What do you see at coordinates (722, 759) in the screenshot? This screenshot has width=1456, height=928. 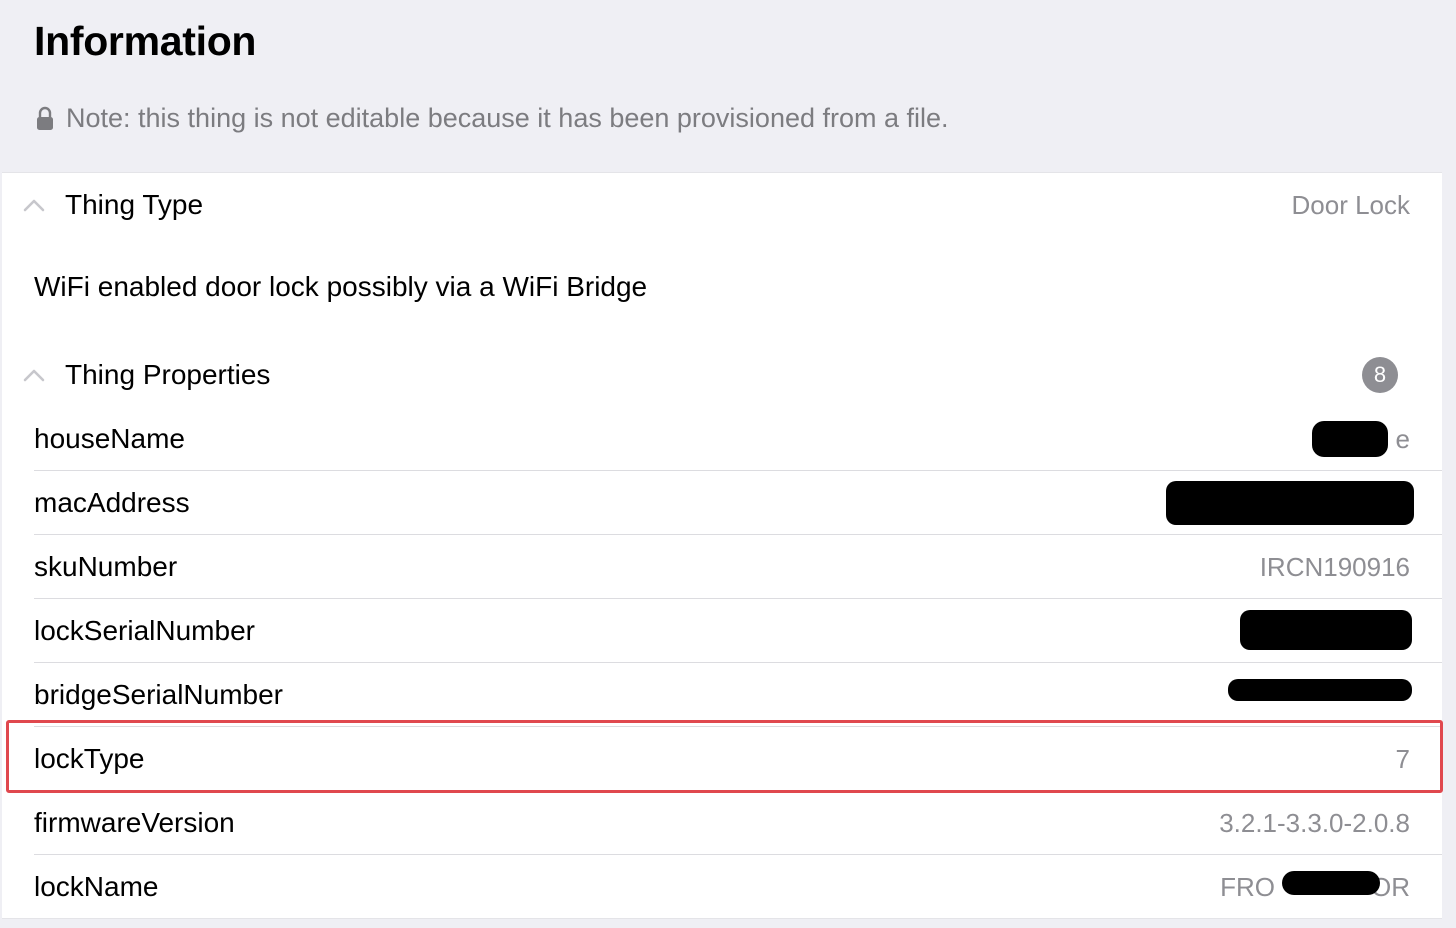 I see `property-row-locktype: lockType 7` at bounding box center [722, 759].